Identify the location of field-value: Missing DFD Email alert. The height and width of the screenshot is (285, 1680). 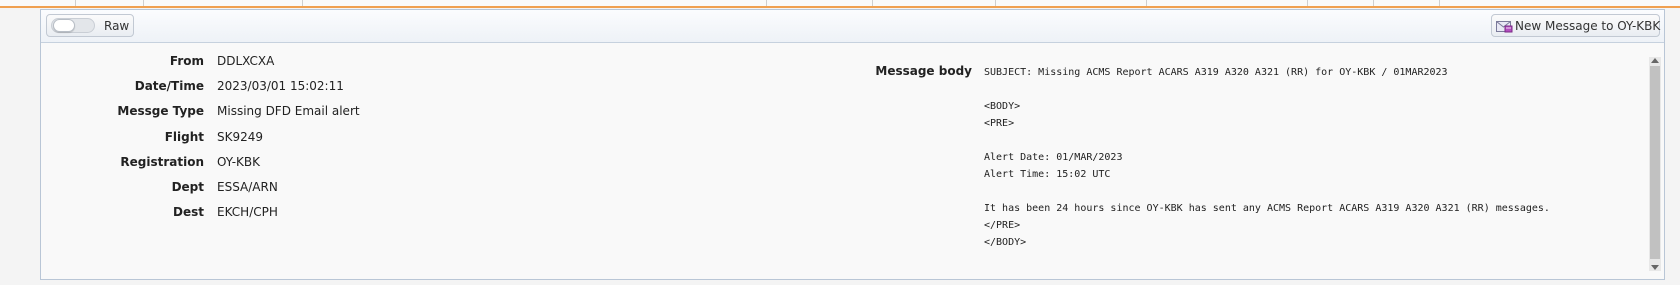
(288, 111).